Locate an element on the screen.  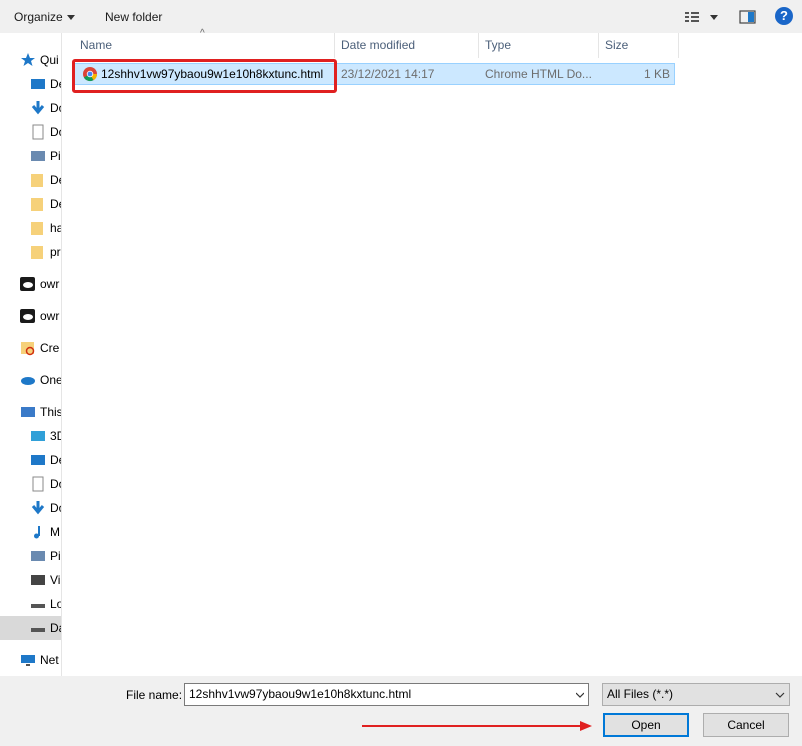
nav-item: Net is located at coordinates (31, 660).